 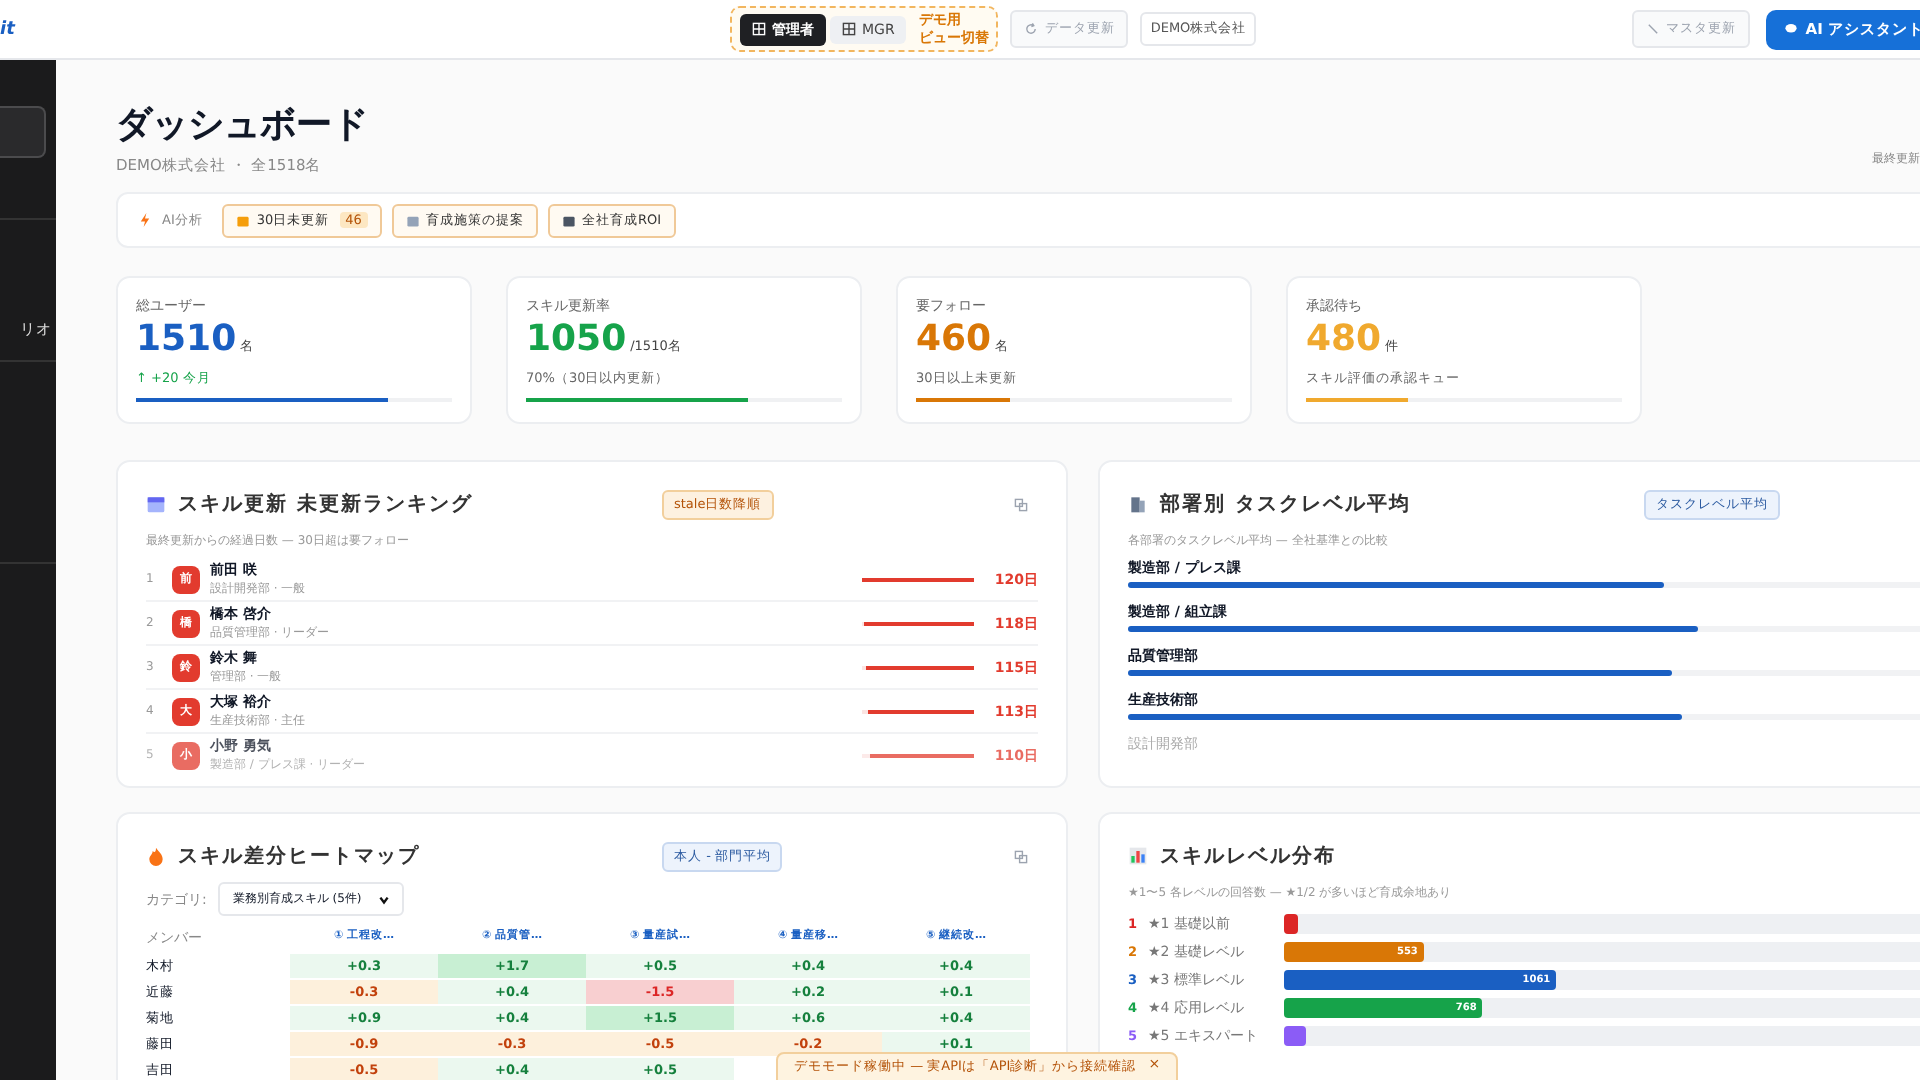 What do you see at coordinates (186, 340) in the screenshot?
I see `kpi-value: 1510` at bounding box center [186, 340].